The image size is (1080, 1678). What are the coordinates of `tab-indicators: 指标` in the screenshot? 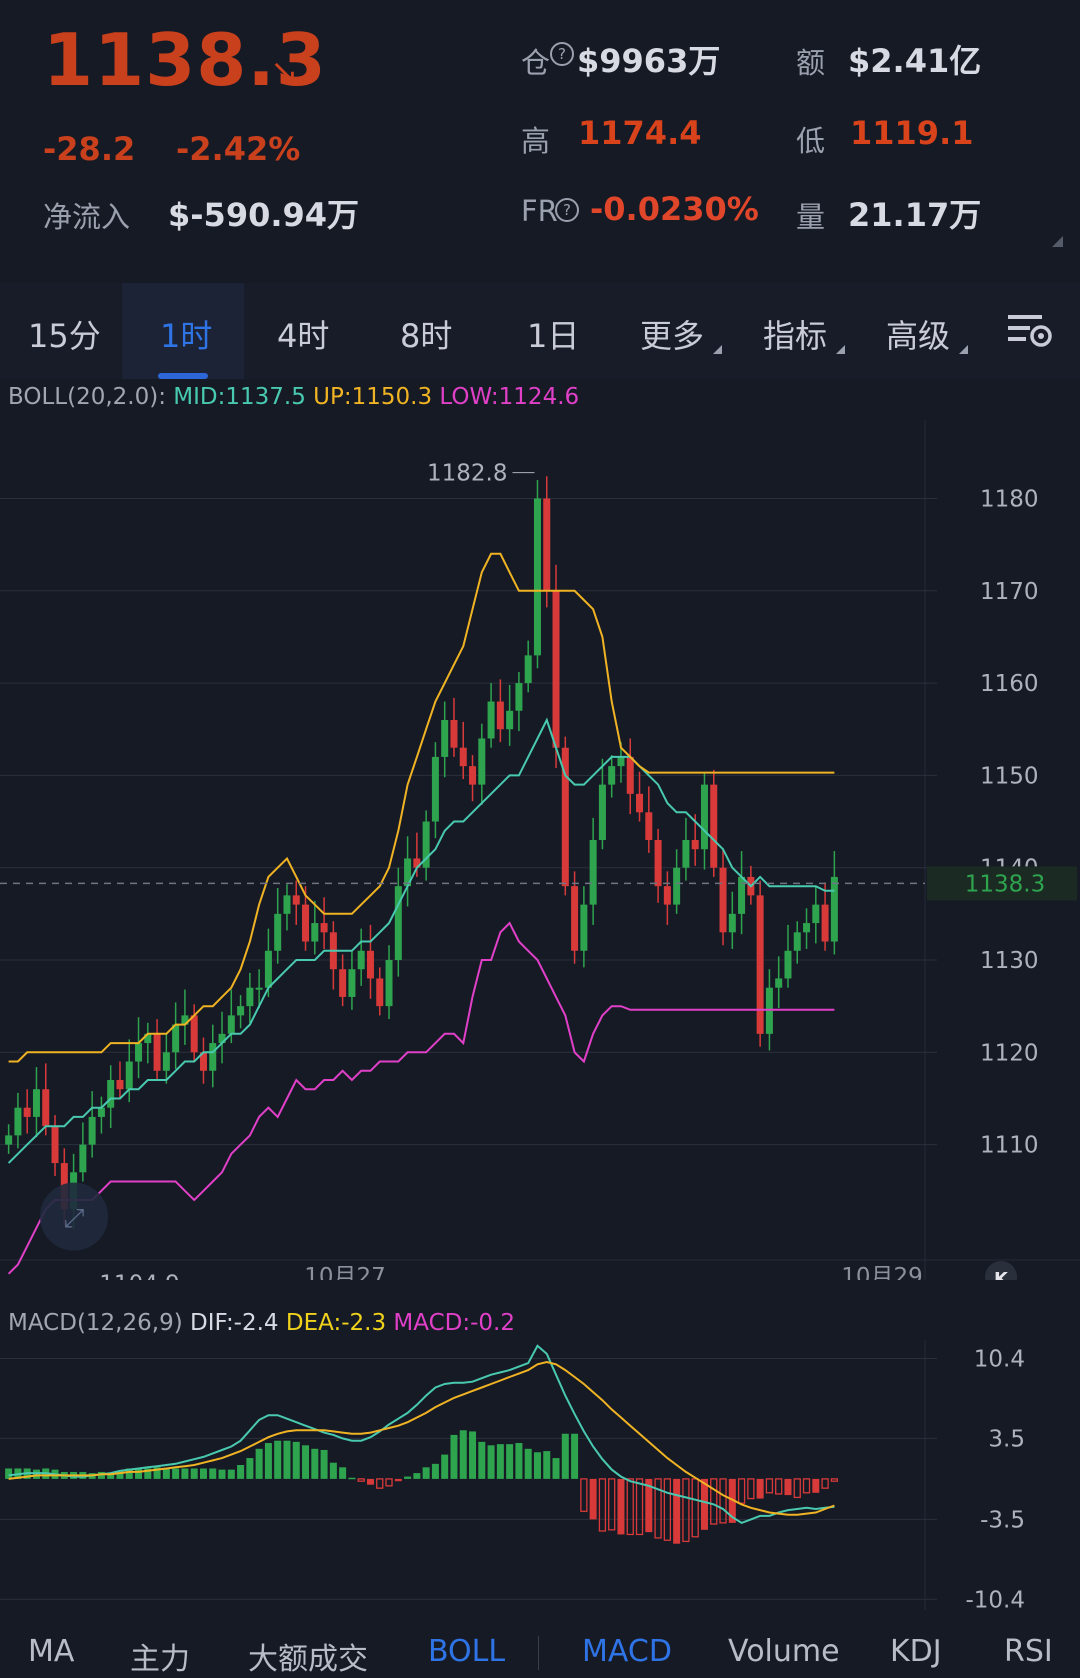 It's located at (795, 334).